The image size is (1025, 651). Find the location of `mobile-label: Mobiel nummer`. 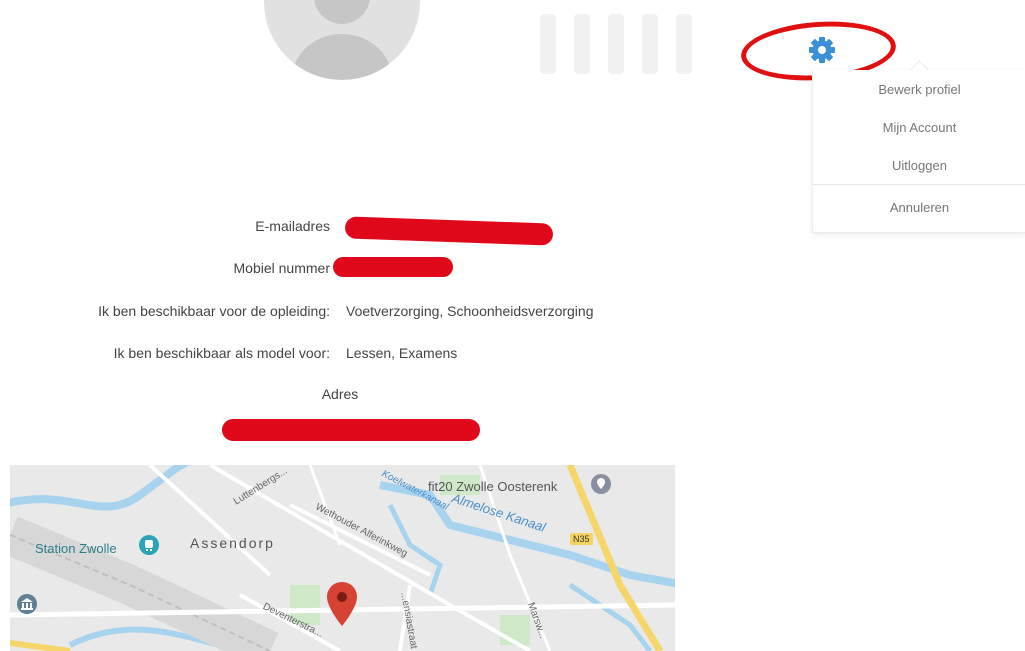

mobile-label: Mobiel nummer is located at coordinates (281, 268).